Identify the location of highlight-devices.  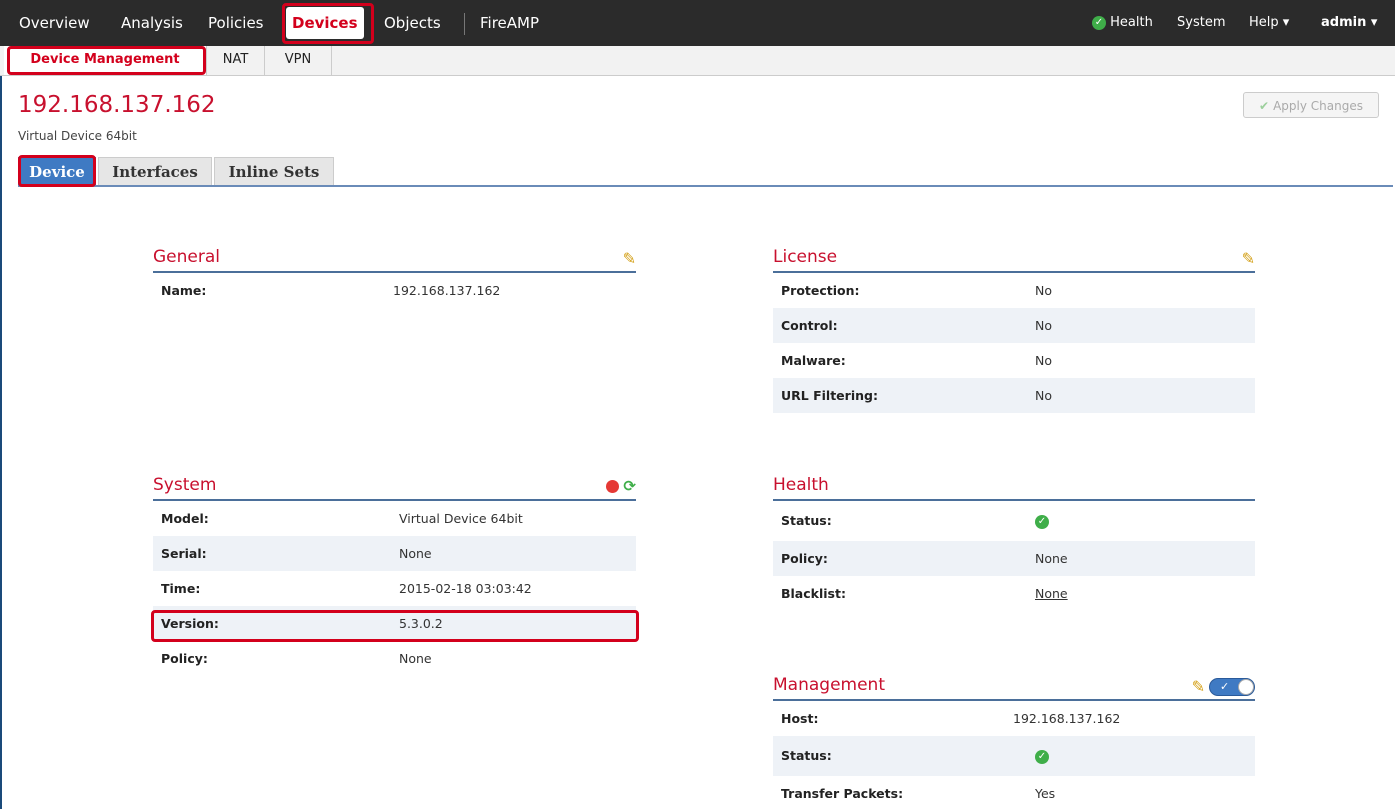
(328, 23).